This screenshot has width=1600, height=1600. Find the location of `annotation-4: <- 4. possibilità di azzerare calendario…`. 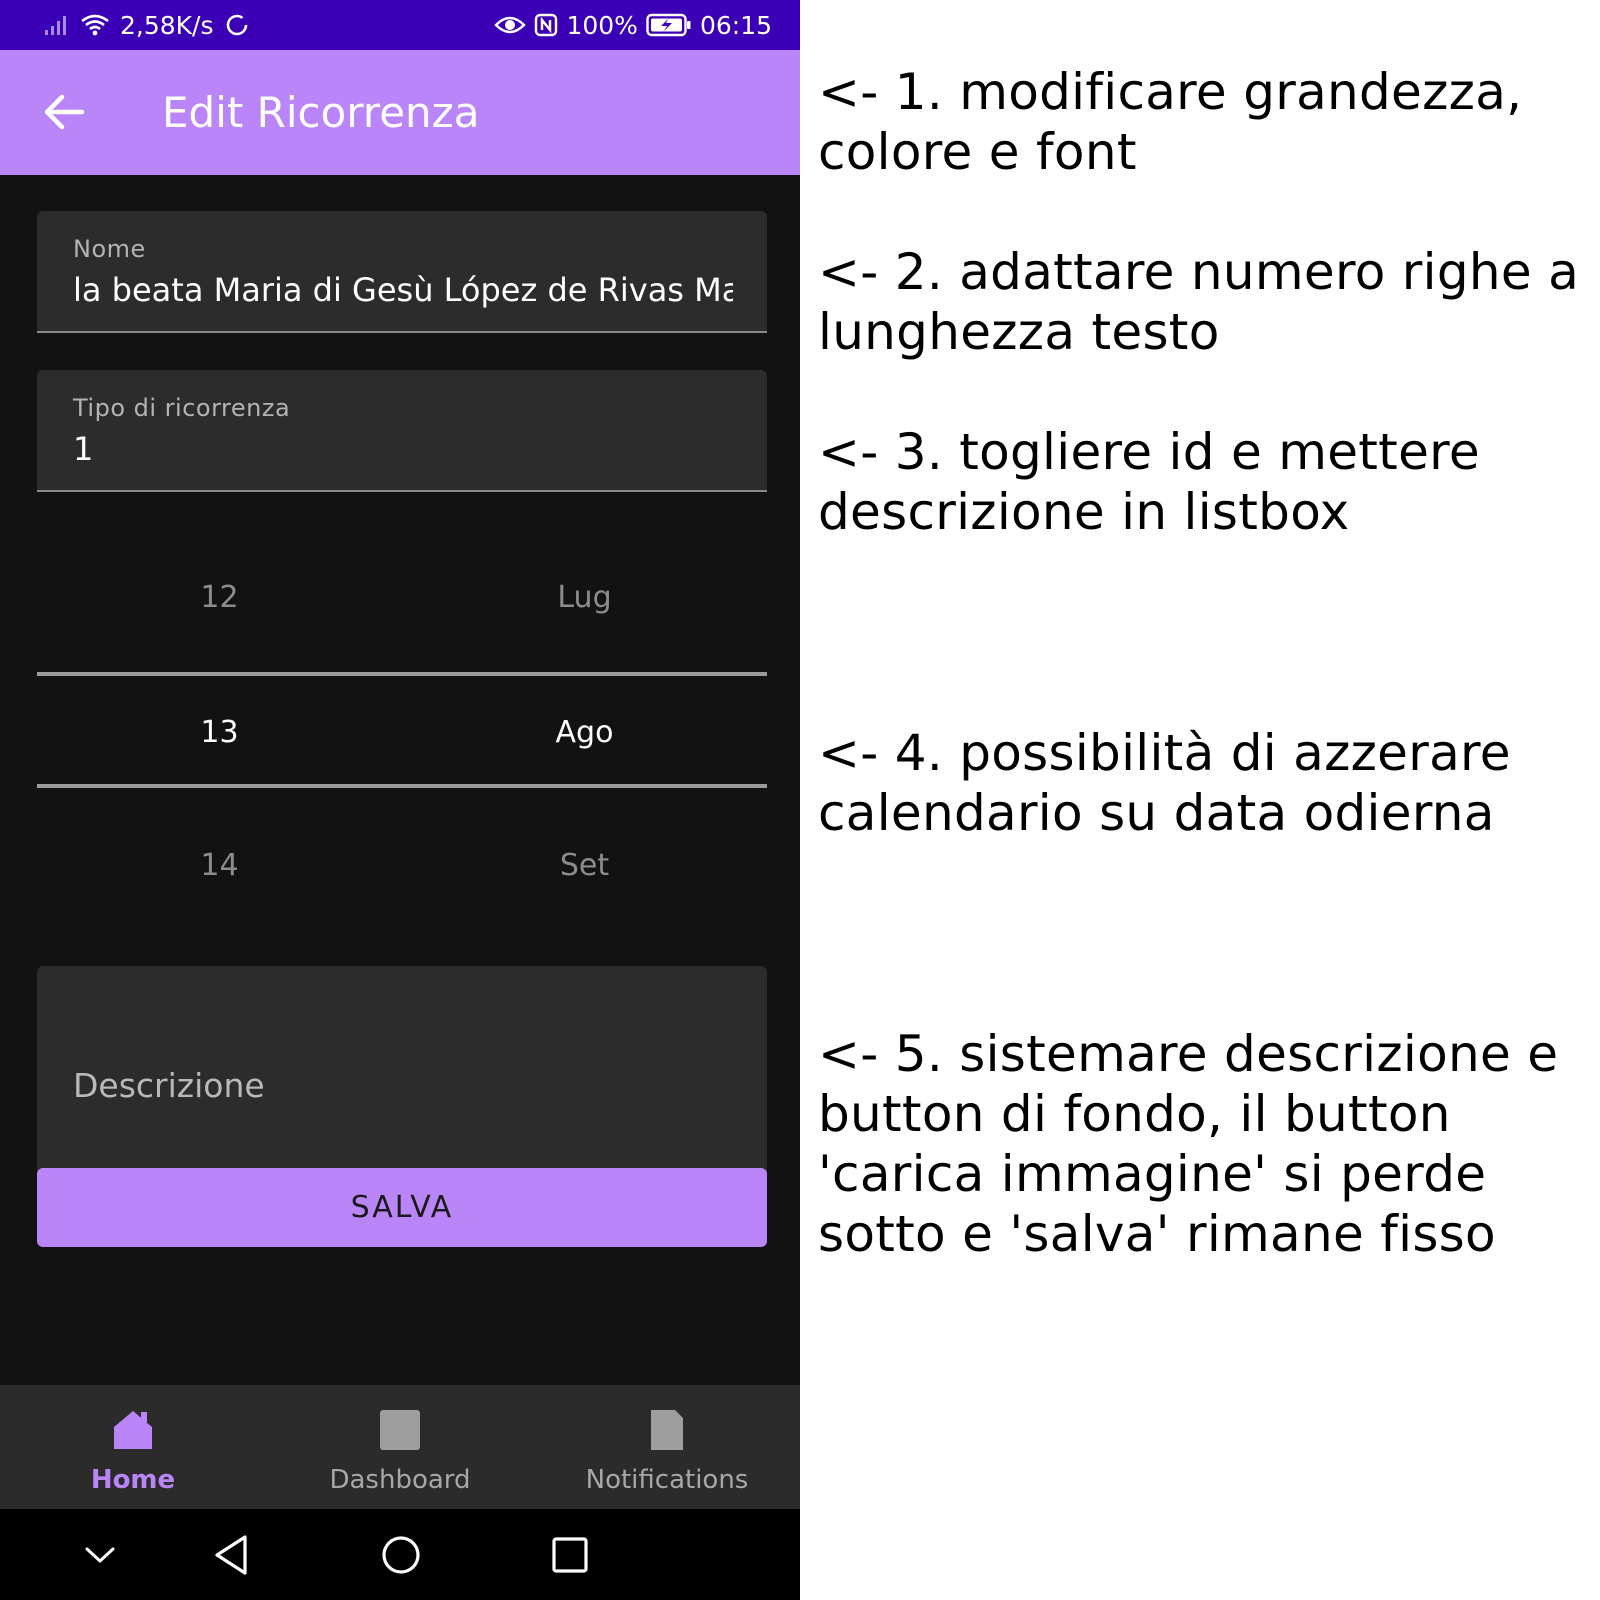

annotation-4: <- 4. possibilità di azzerare calendario… is located at coordinates (1164, 783).